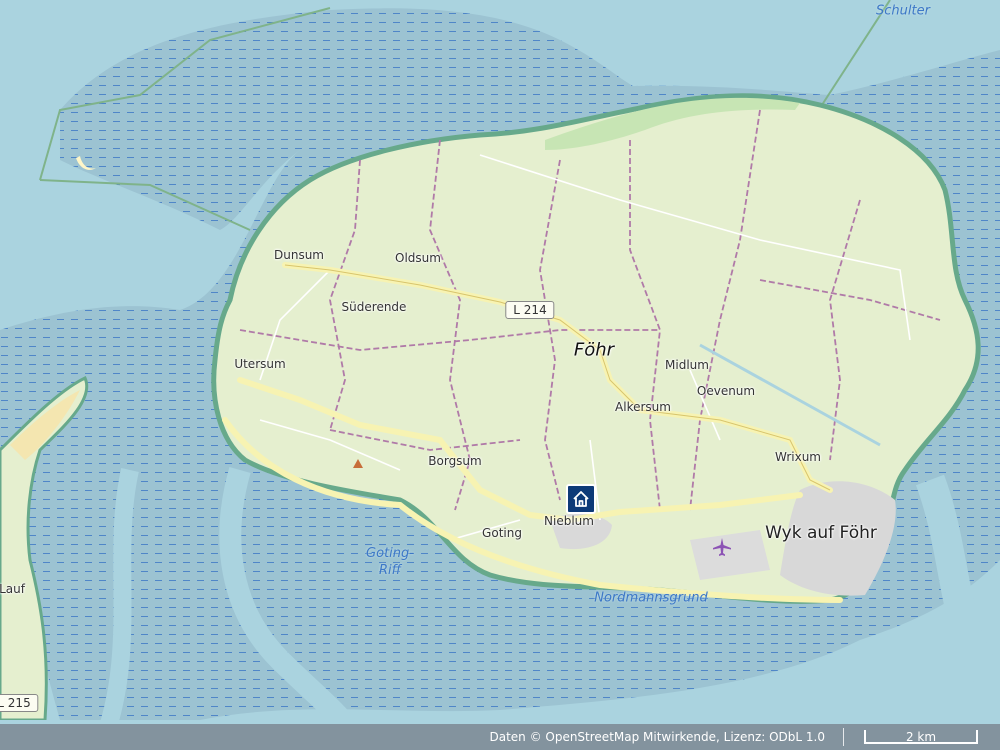  I want to click on water-label-goting-riff-line1: Goting-, so click(390, 553).